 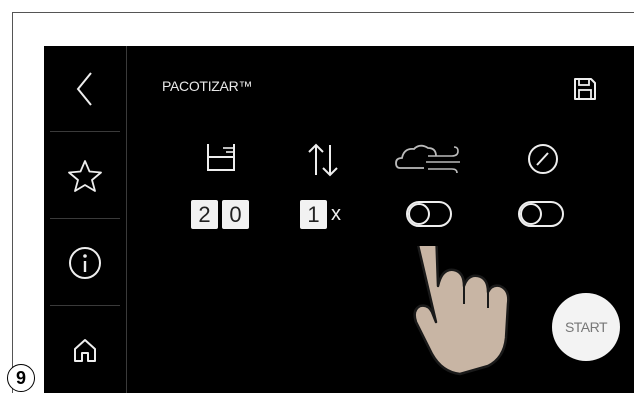 I want to click on start-button: START, so click(x=586, y=327).